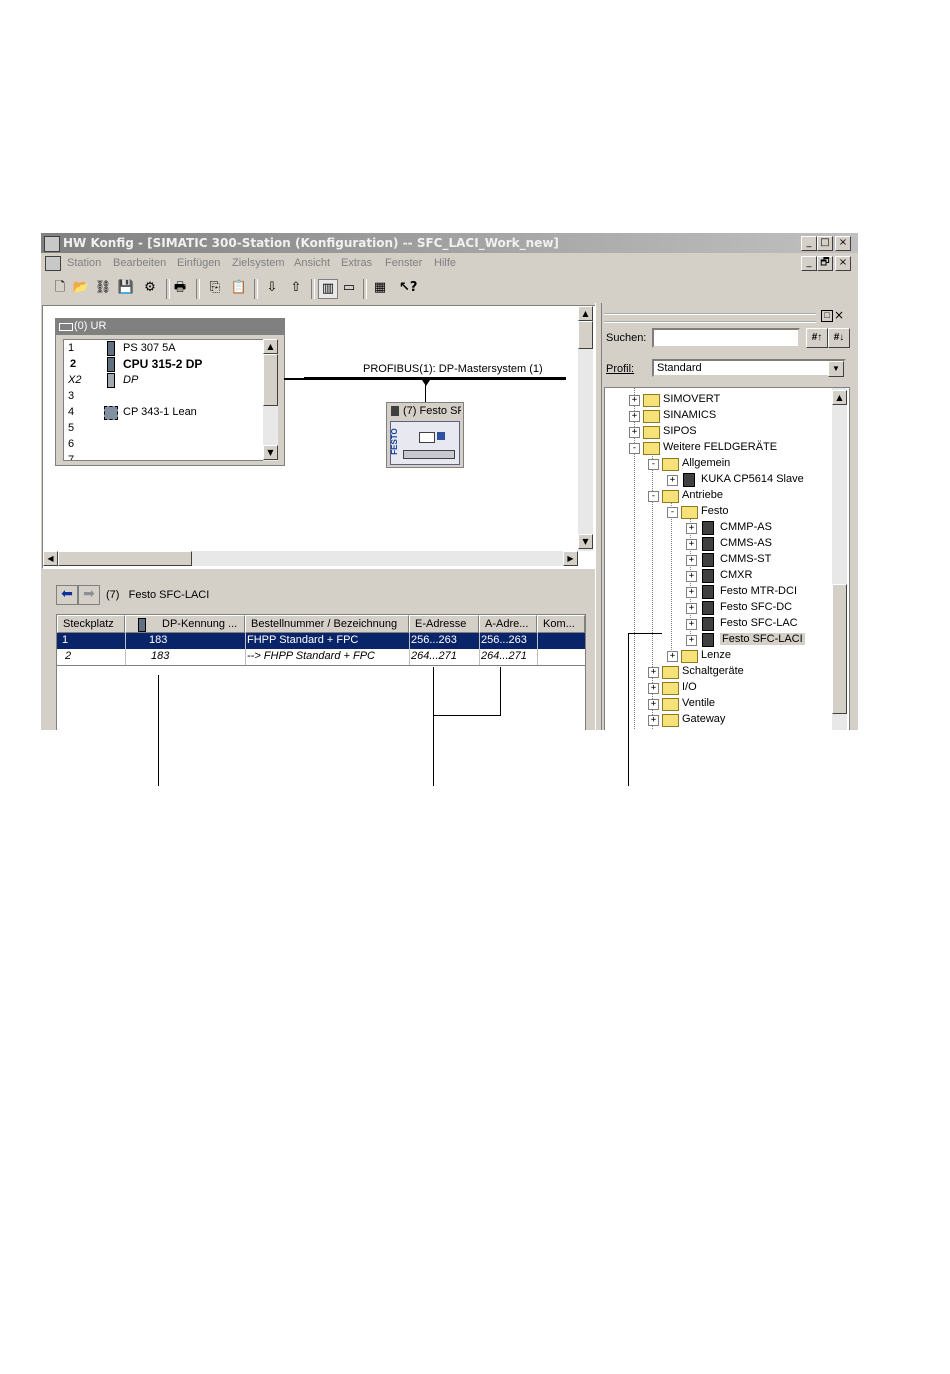  I want to click on doc-close-button: ×, so click(843, 263).